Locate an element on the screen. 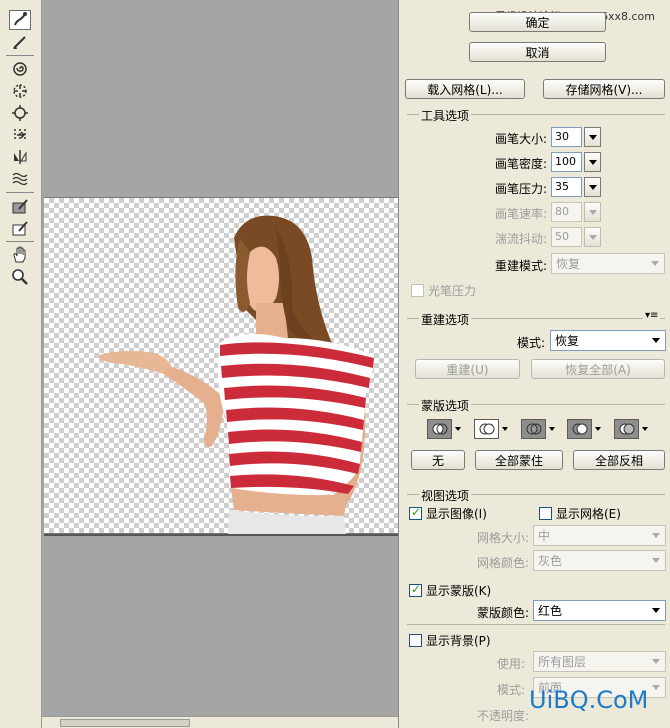 This screenshot has width=670, height=728. brush-rate-label: 画笔速率: is located at coordinates (520, 214).